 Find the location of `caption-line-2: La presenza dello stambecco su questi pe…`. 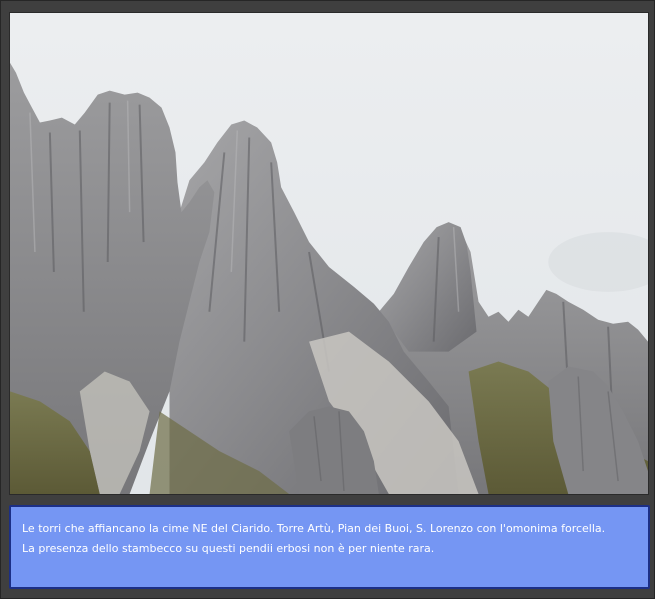

caption-line-2: La presenza dello stambecco su questi pe… is located at coordinates (228, 548).